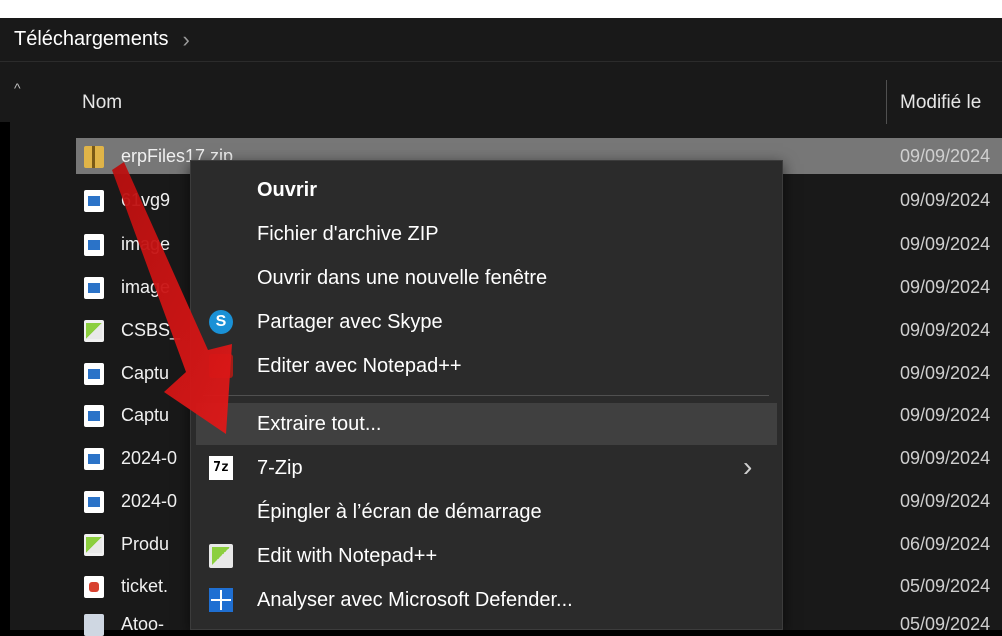 The image size is (1002, 636). Describe the element at coordinates (350, 322) in the screenshot. I see `menu-item-label: Partager avec Skype` at that location.